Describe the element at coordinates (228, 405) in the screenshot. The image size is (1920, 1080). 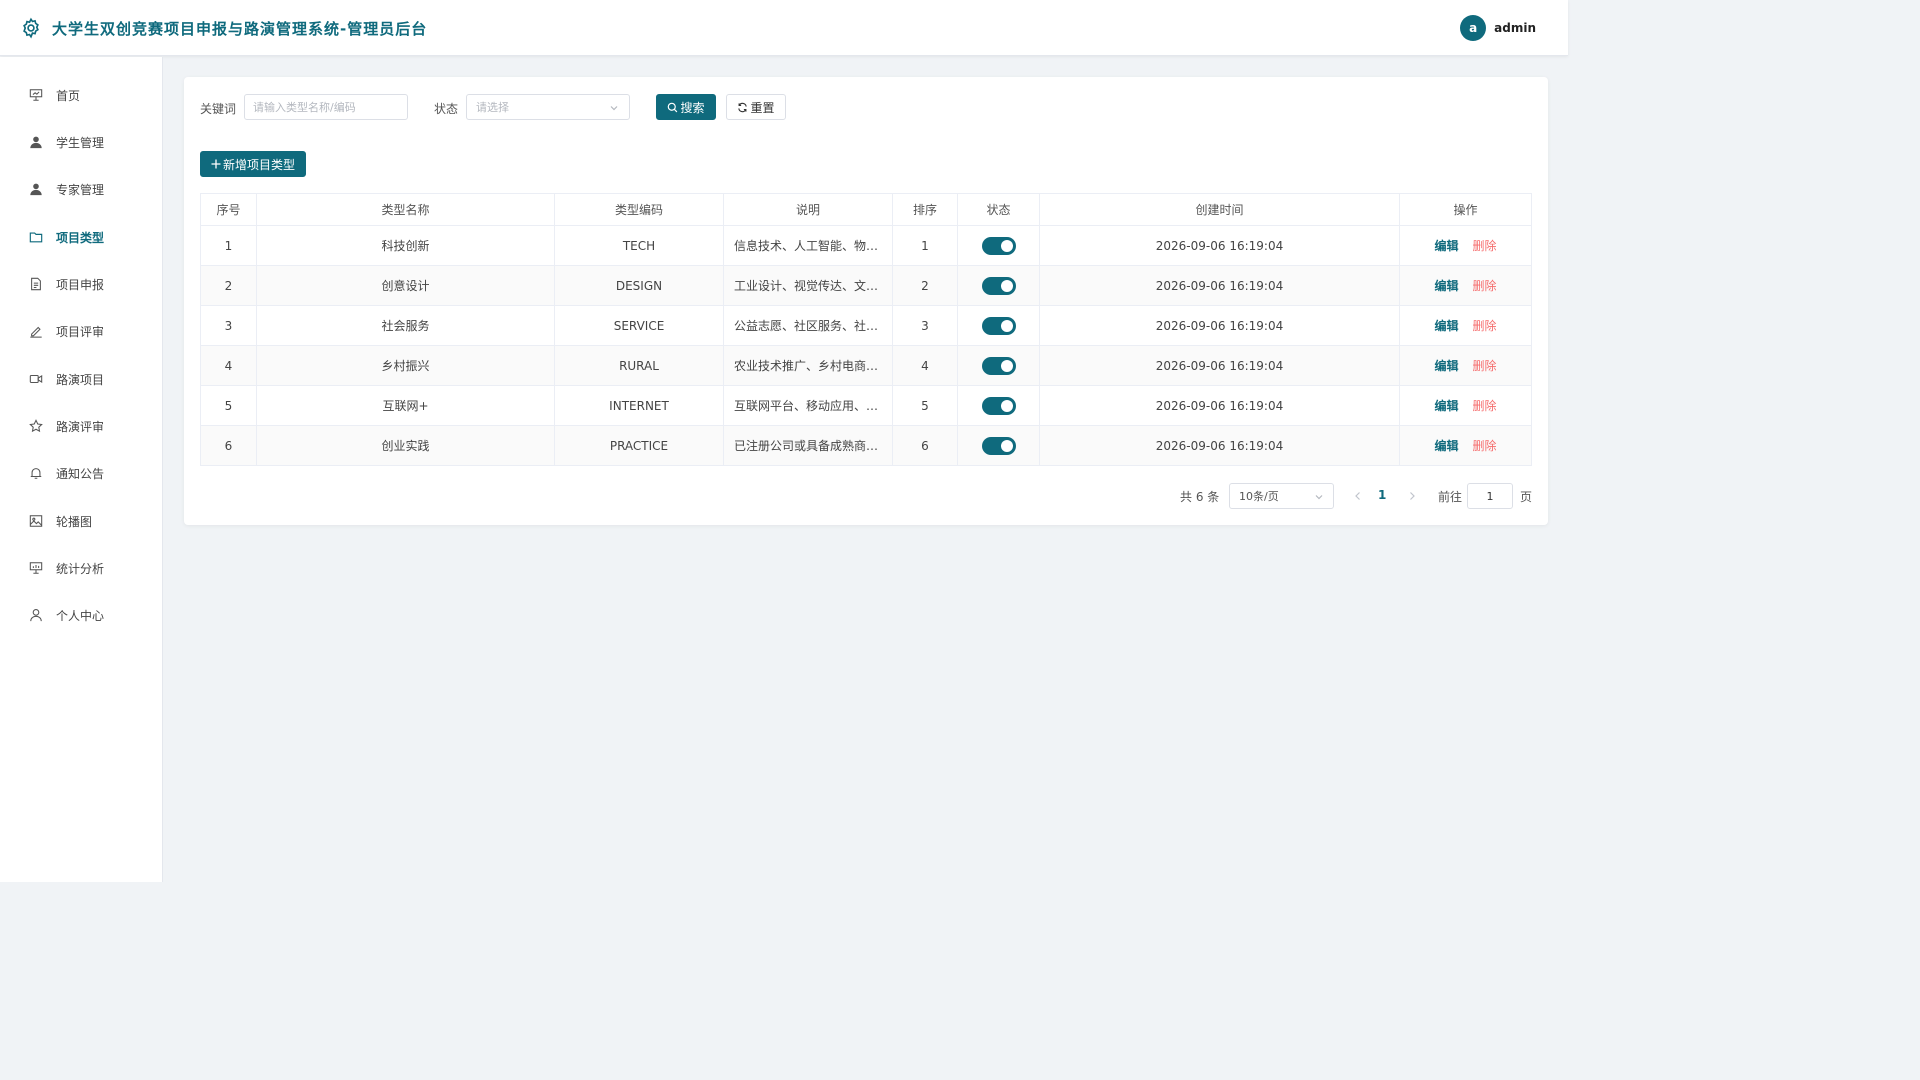
I see `cell-index: 5` at that location.